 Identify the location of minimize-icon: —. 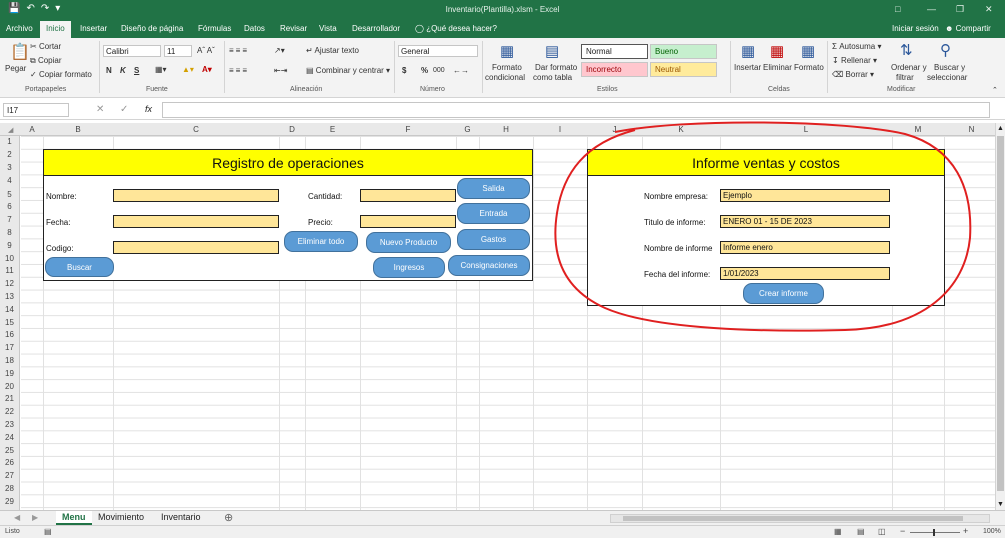
(931, 9).